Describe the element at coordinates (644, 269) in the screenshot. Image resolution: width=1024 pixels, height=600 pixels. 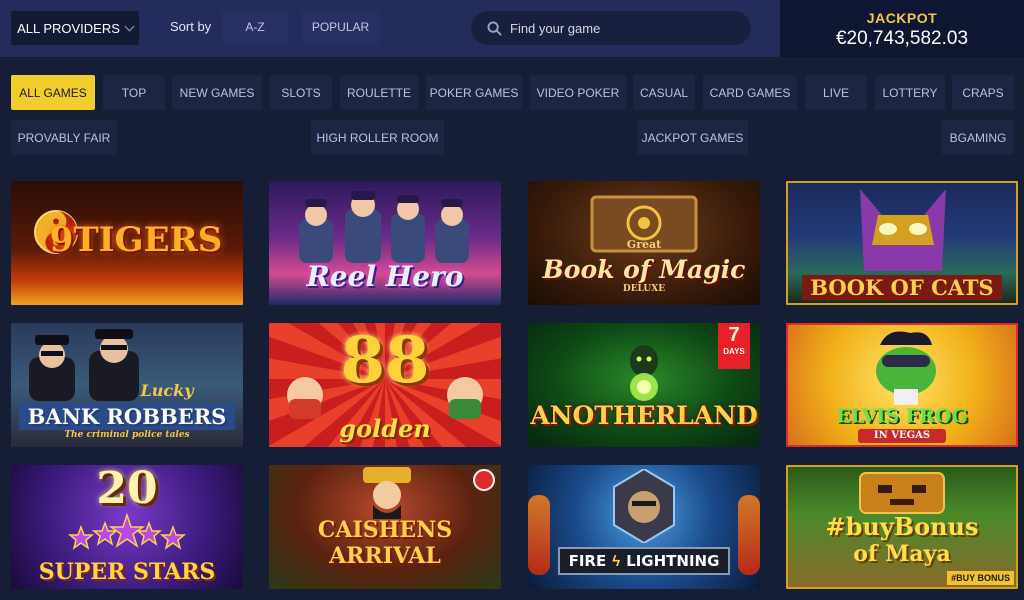
I see `game-title: Book of Magic` at that location.